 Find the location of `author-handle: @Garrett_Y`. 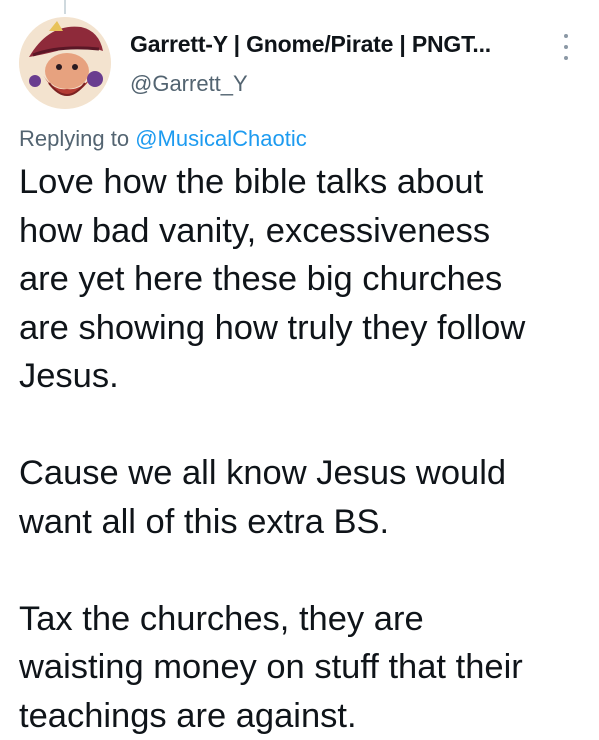

author-handle: @Garrett_Y is located at coordinates (189, 84).